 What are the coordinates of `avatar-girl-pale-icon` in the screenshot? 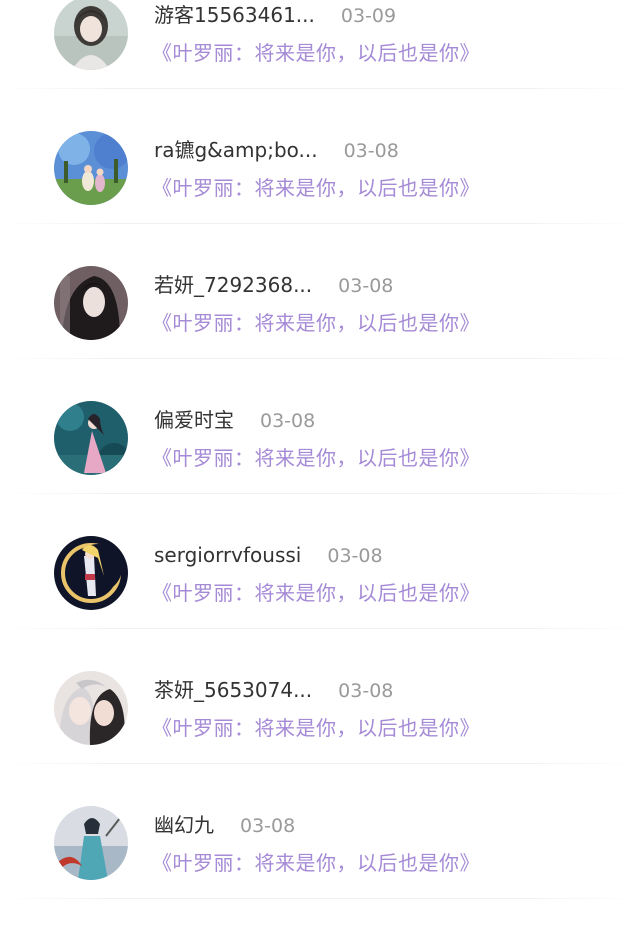 It's located at (91, 35).